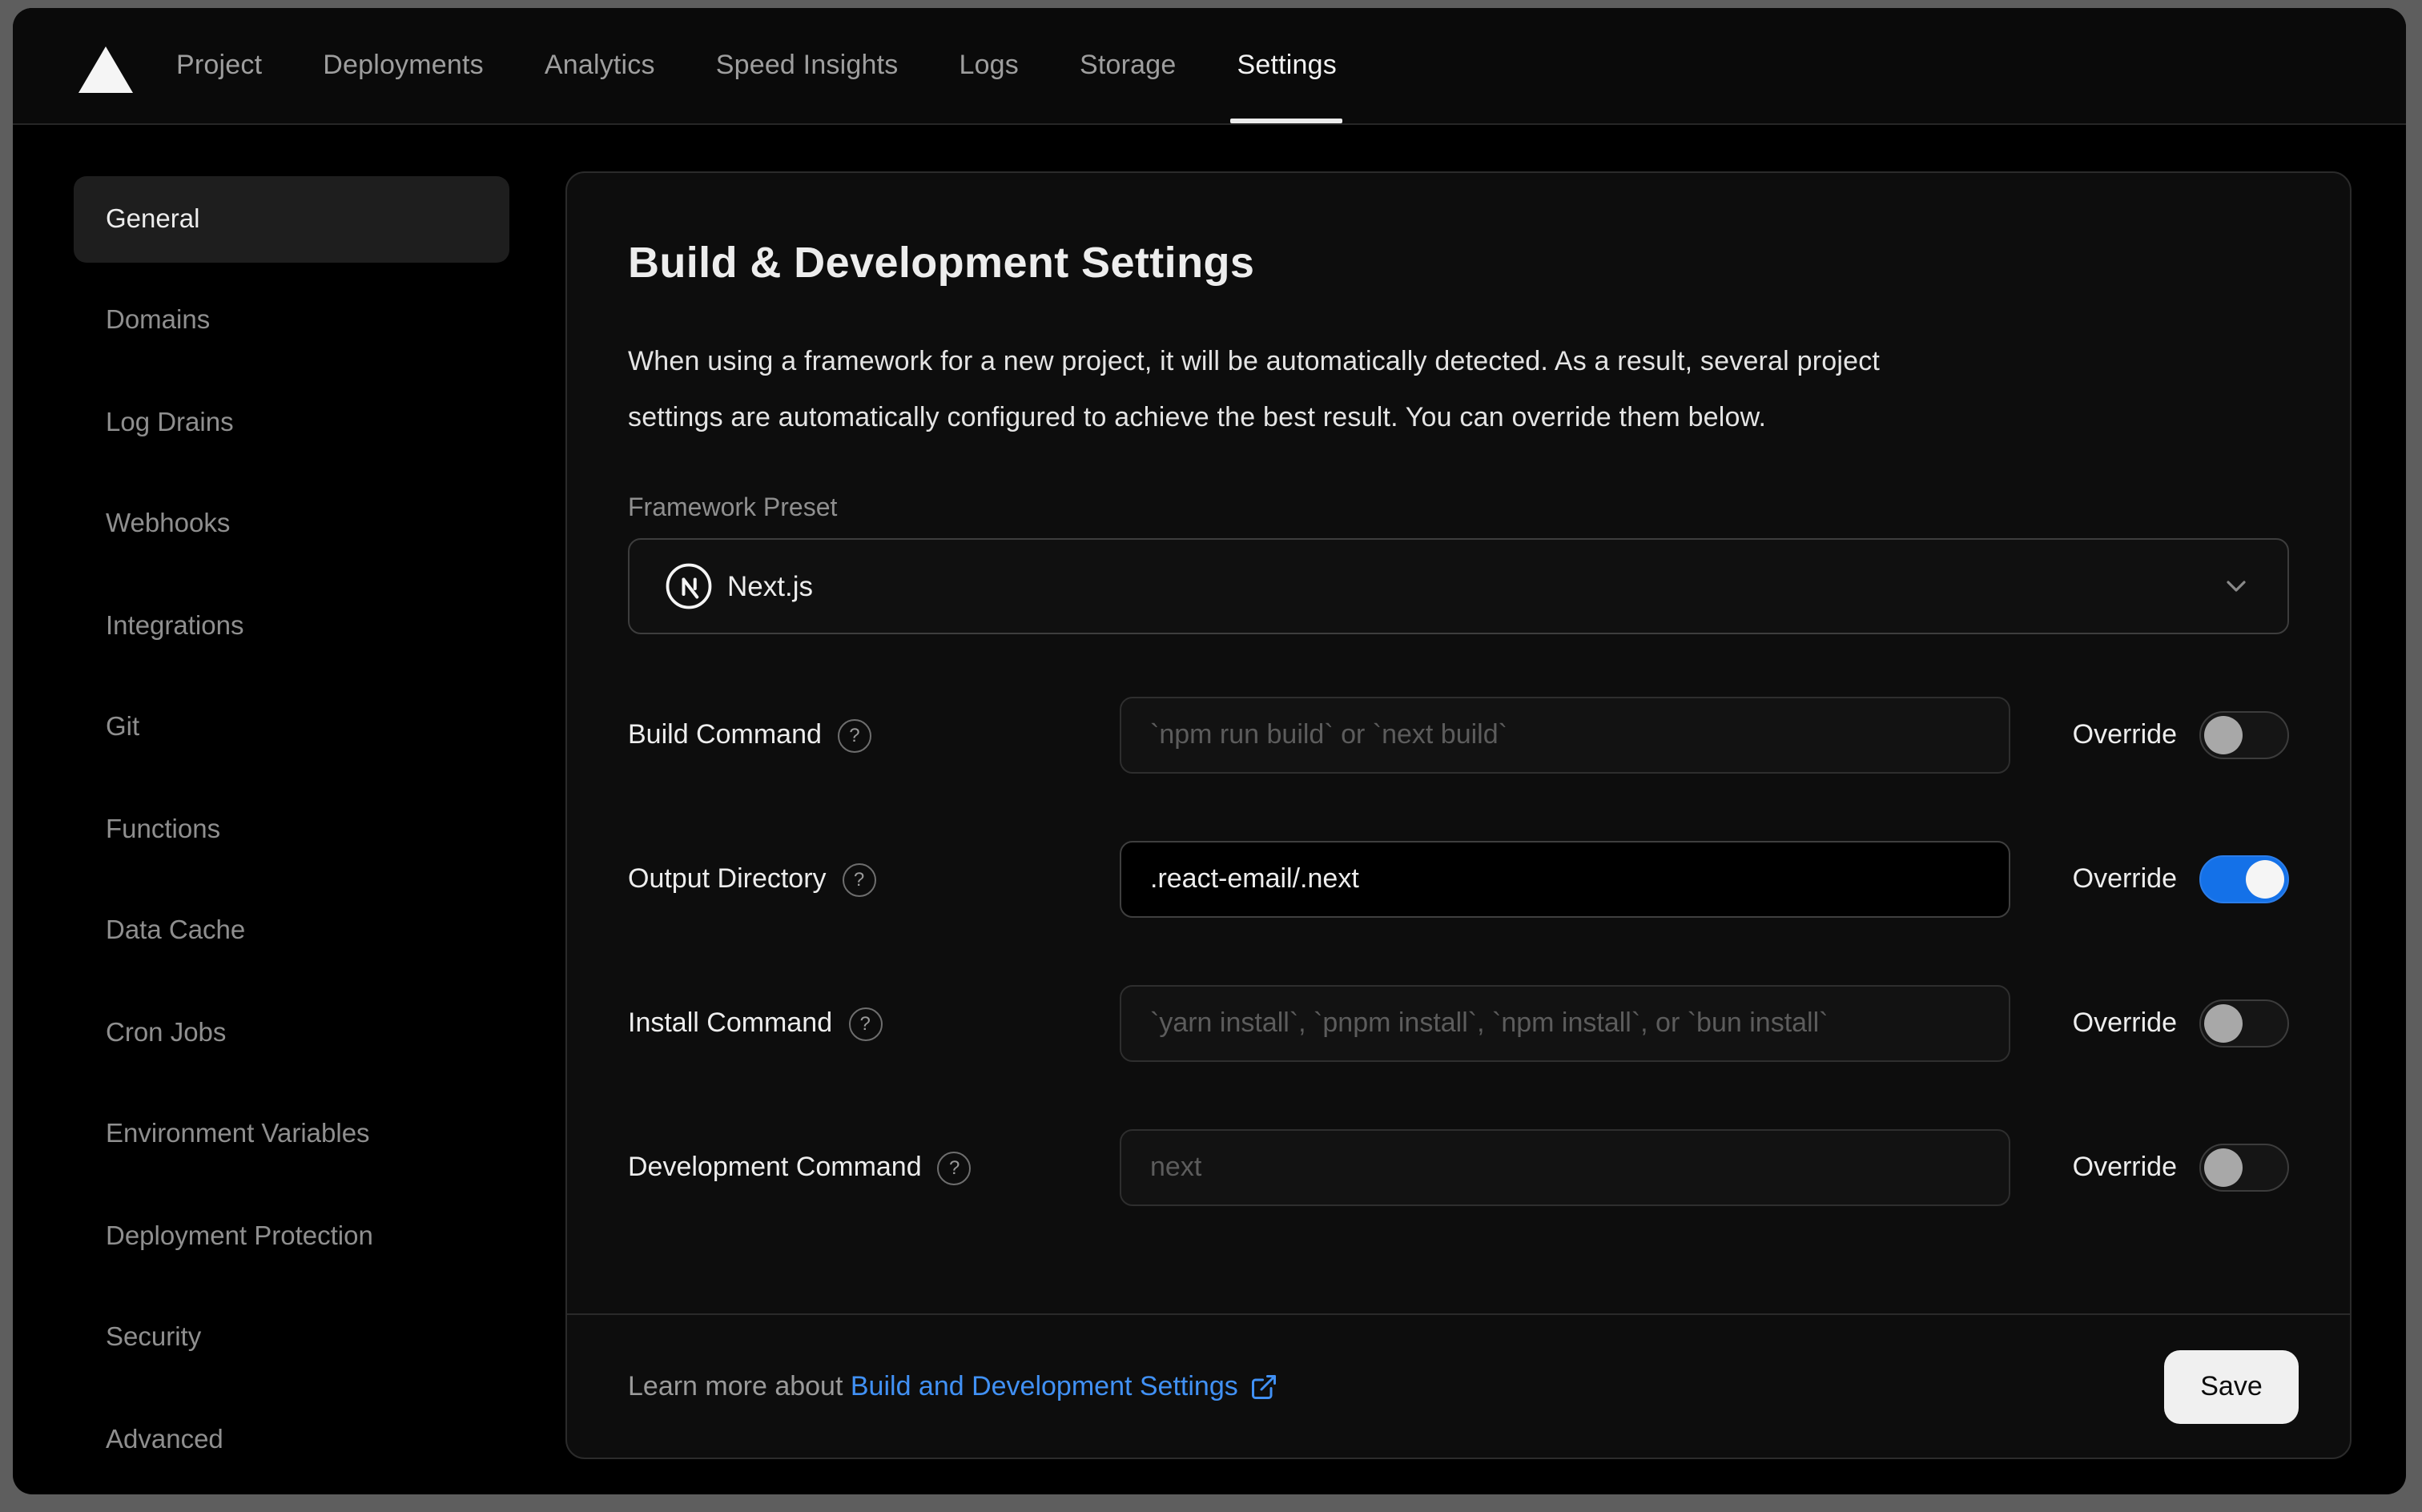 The image size is (2422, 1512). I want to click on install-command-label: Install Command, so click(730, 1022).